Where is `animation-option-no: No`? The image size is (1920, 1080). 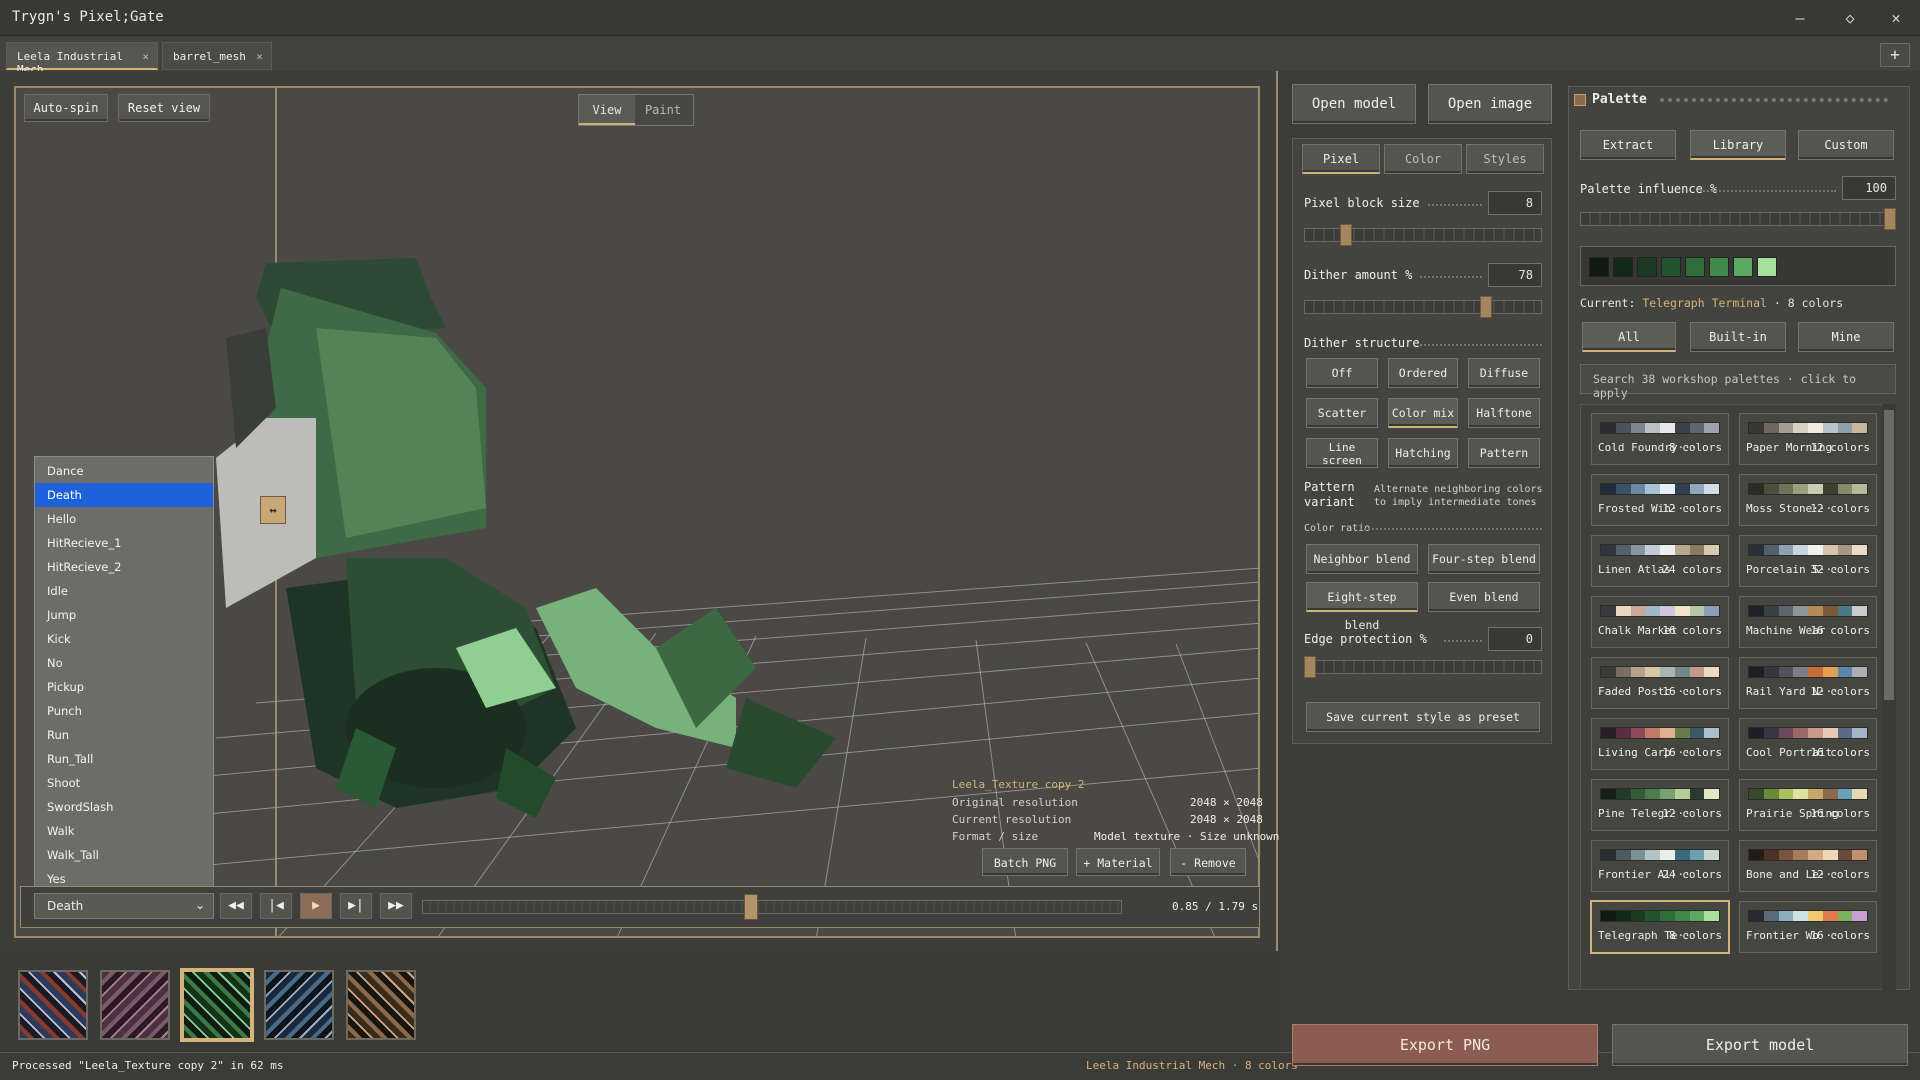 animation-option-no: No is located at coordinates (124, 663).